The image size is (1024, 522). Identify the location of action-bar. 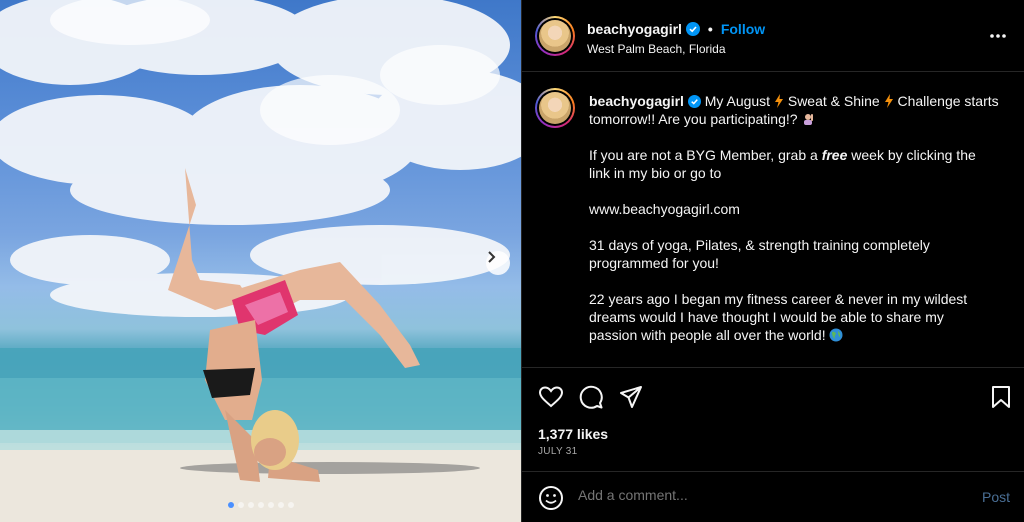
(773, 397).